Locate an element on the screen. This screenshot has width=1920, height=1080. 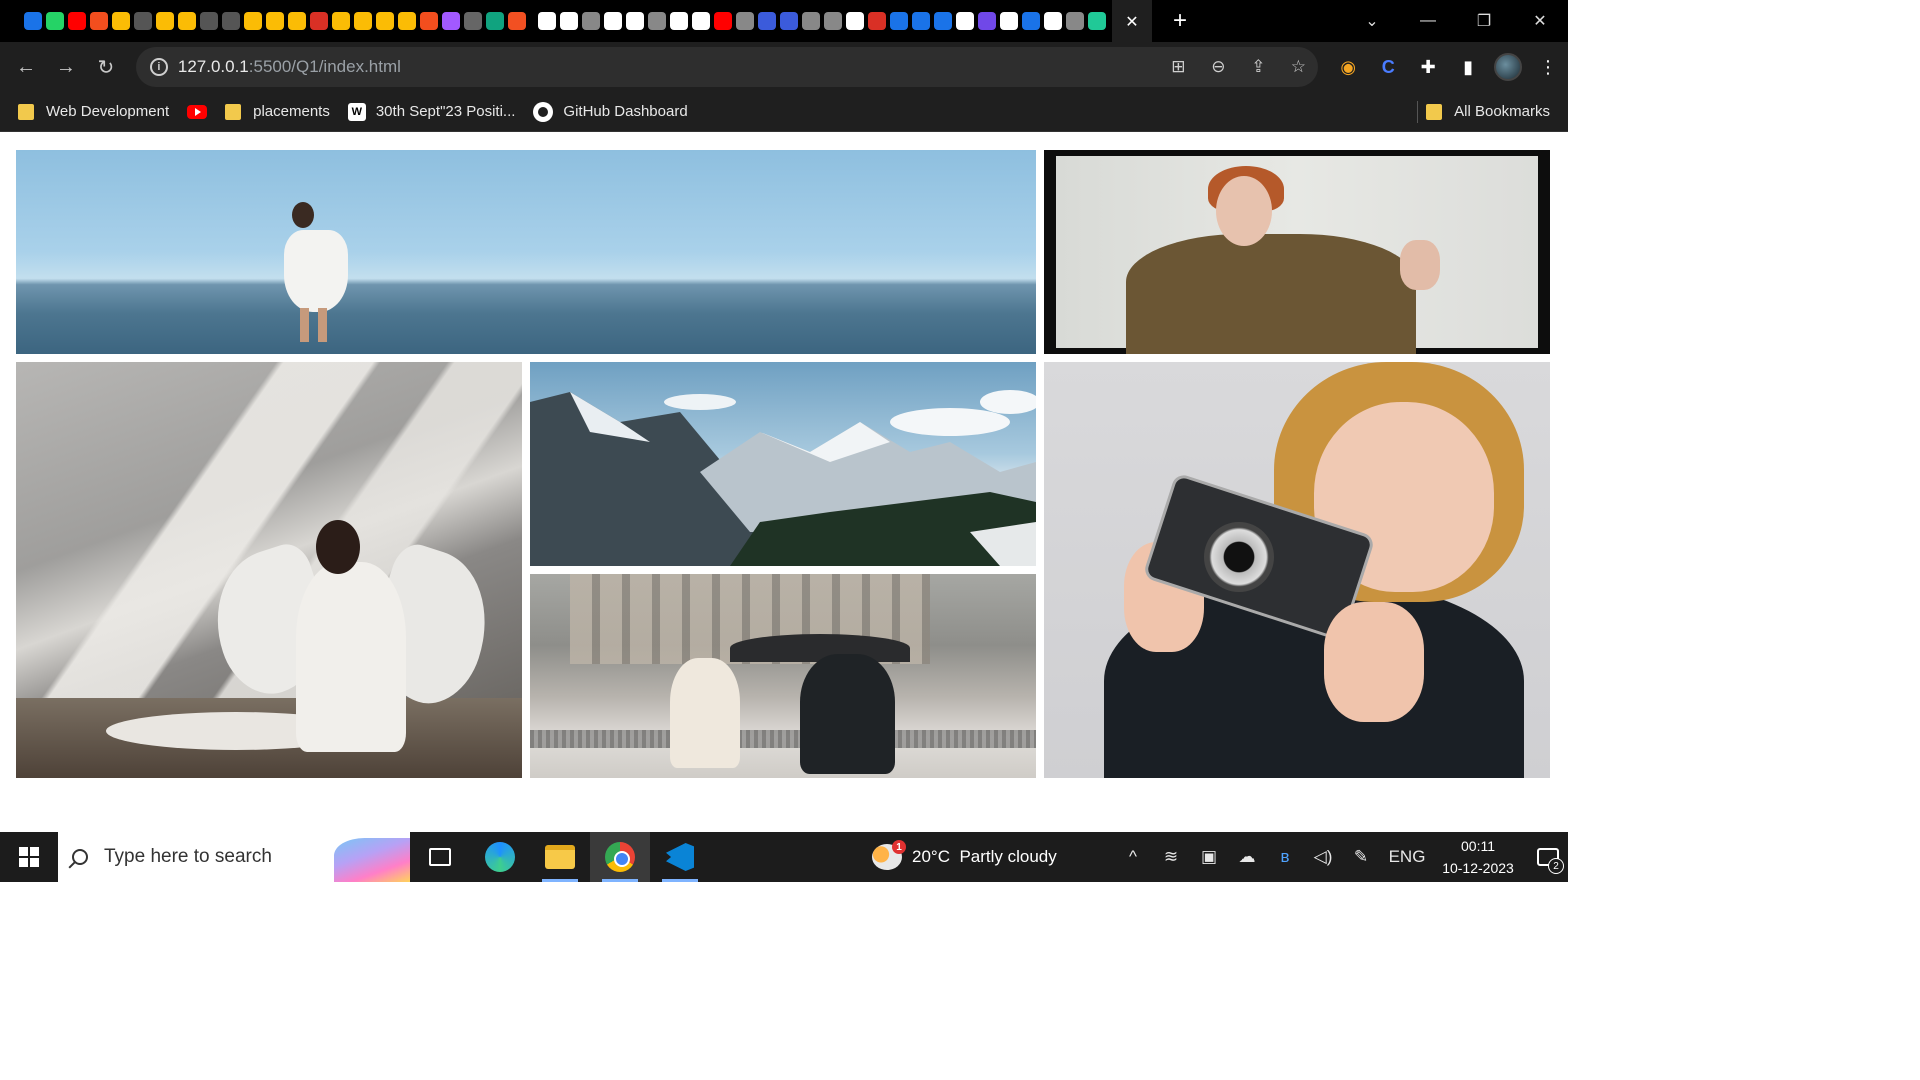
browser-menu-icon: ⋮ is located at coordinates (1548, 67).